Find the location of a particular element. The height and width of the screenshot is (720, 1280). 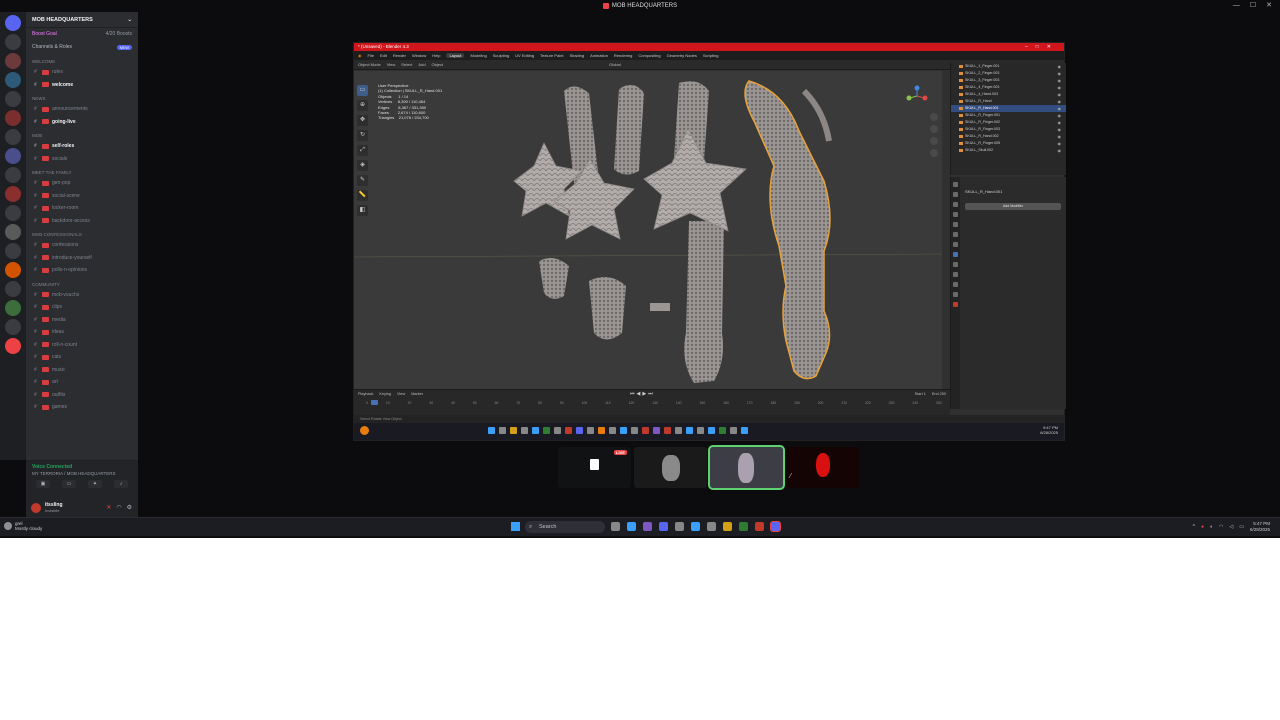

channel-item: # rules is located at coordinates (82, 72).